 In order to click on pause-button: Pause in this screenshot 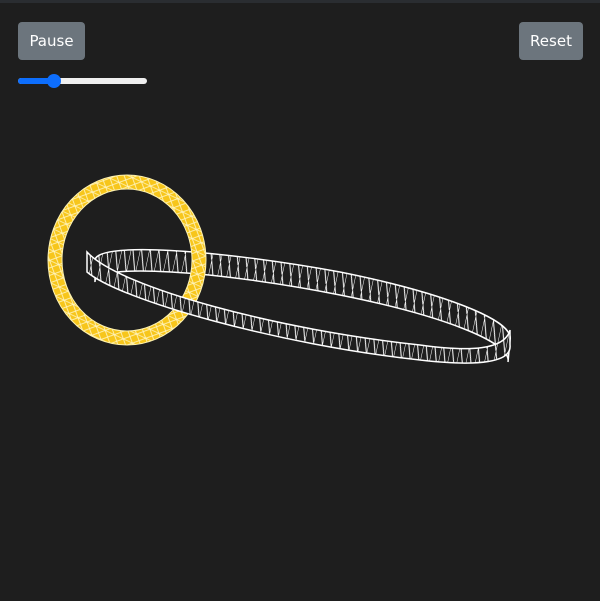, I will do `click(51, 41)`.